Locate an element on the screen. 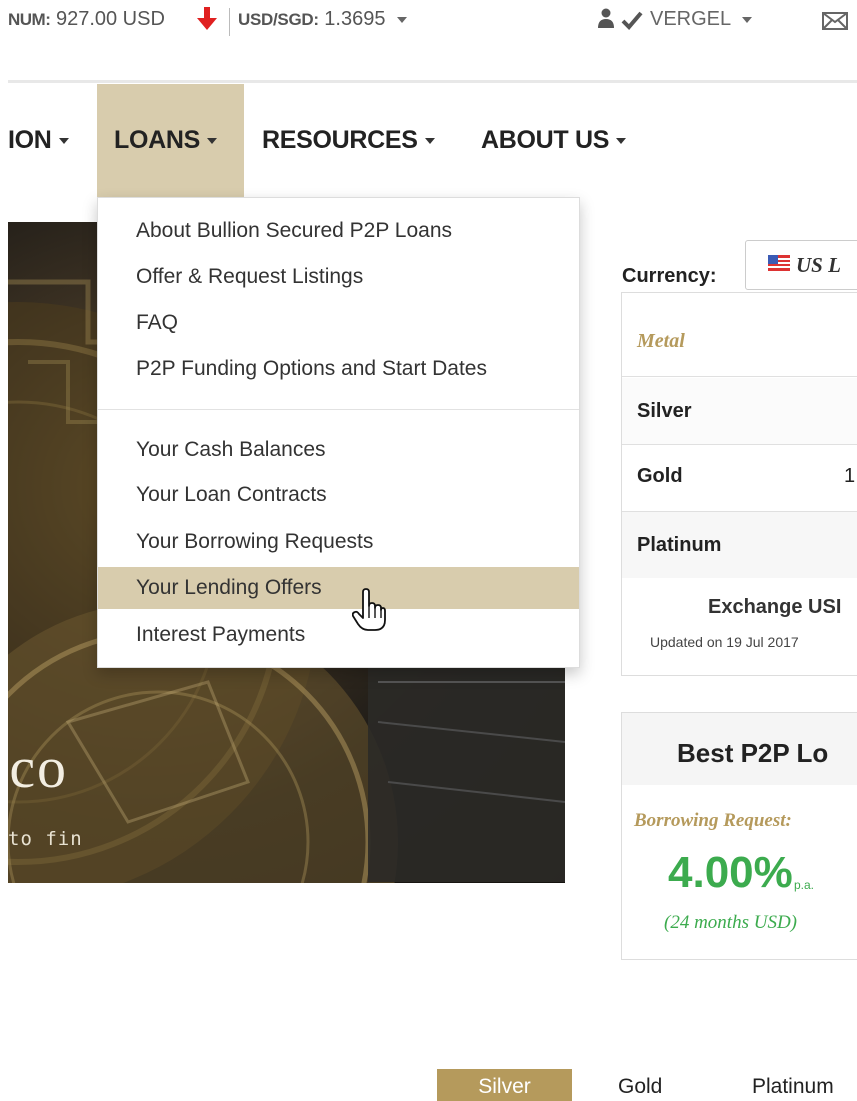 Image resolution: width=857 pixels, height=1101 pixels. fx-label: USD/SGD: is located at coordinates (278, 19).